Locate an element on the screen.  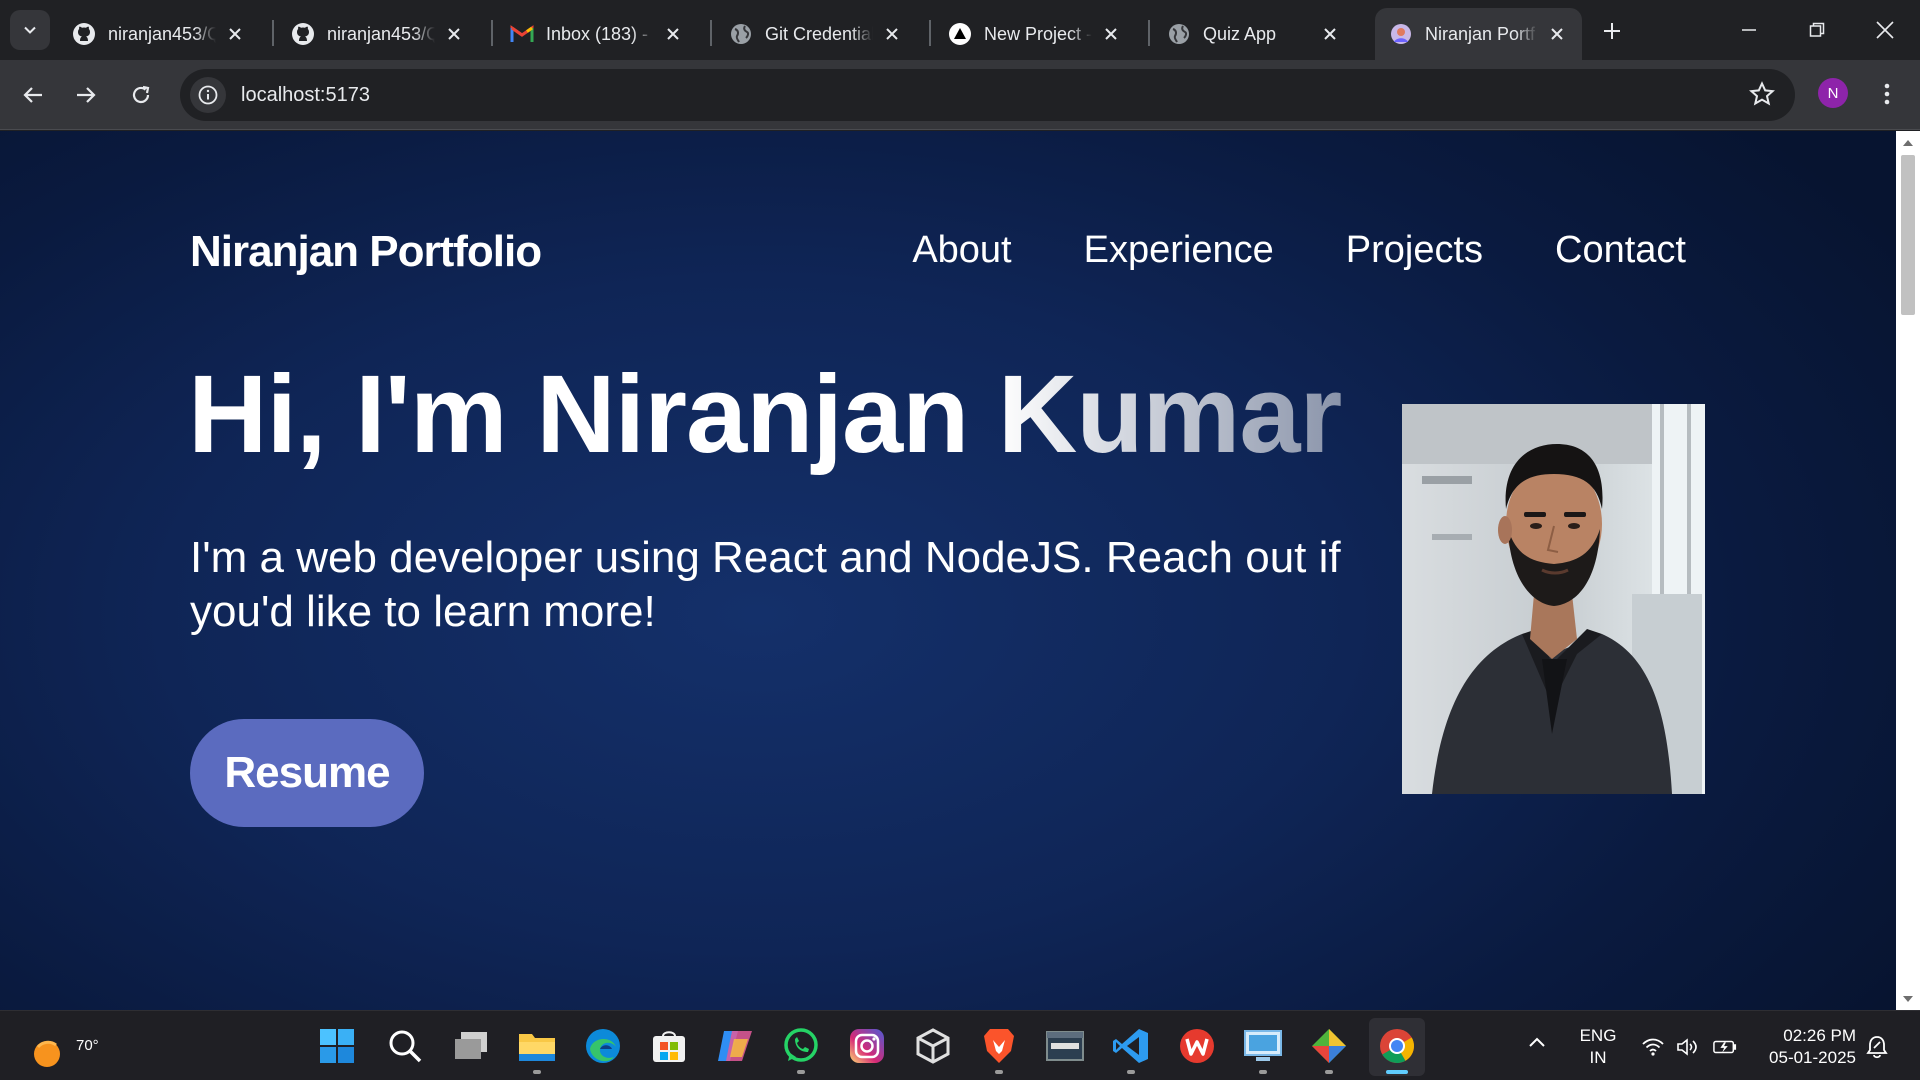
new-tab-button is located at coordinates (1612, 31).